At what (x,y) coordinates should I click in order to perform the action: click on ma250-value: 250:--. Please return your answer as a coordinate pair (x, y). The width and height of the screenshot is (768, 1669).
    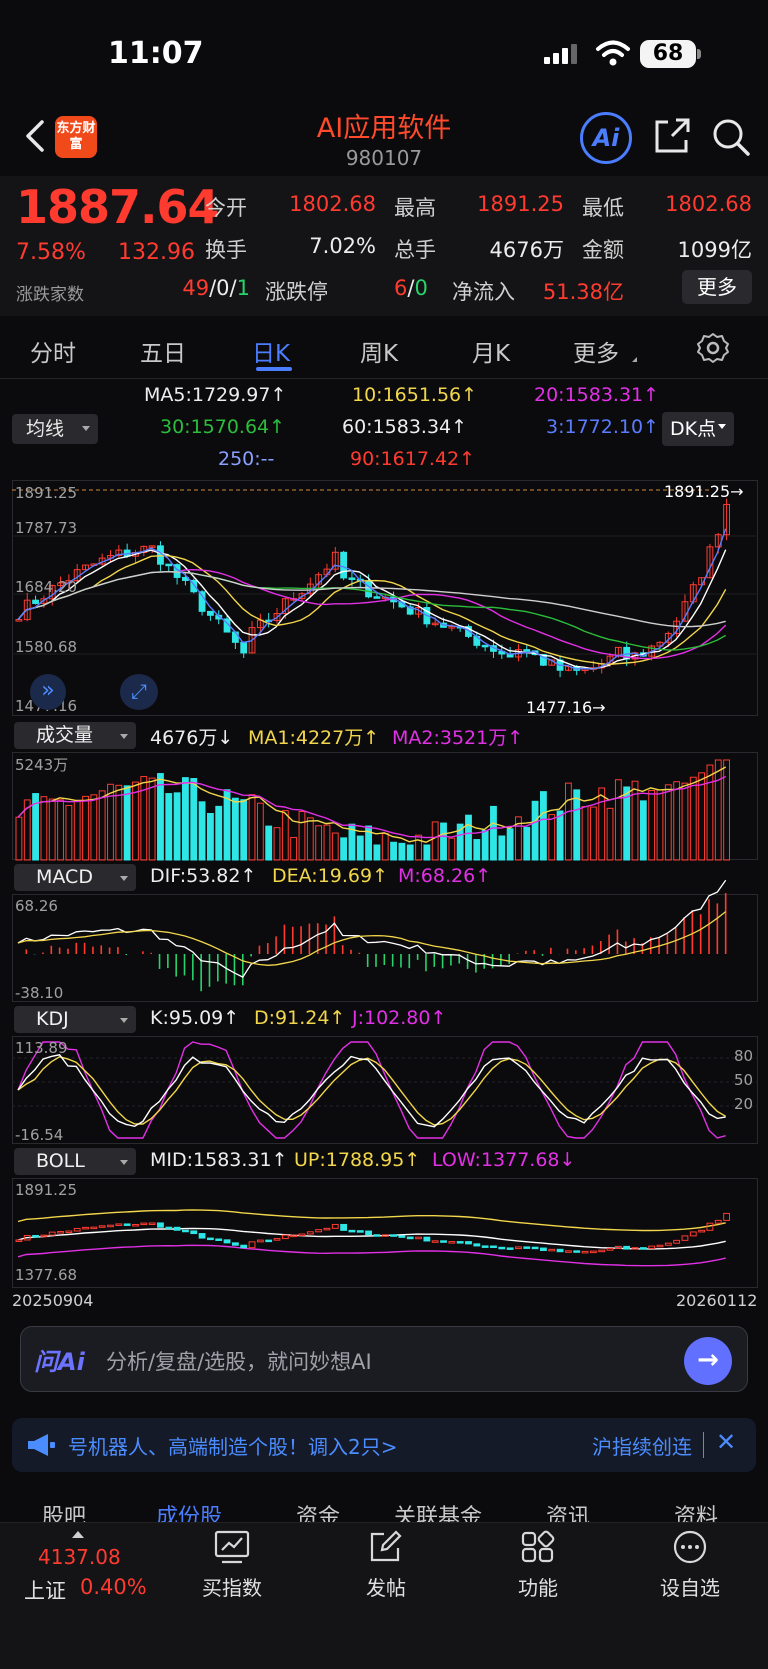
    Looking at the image, I should click on (246, 459).